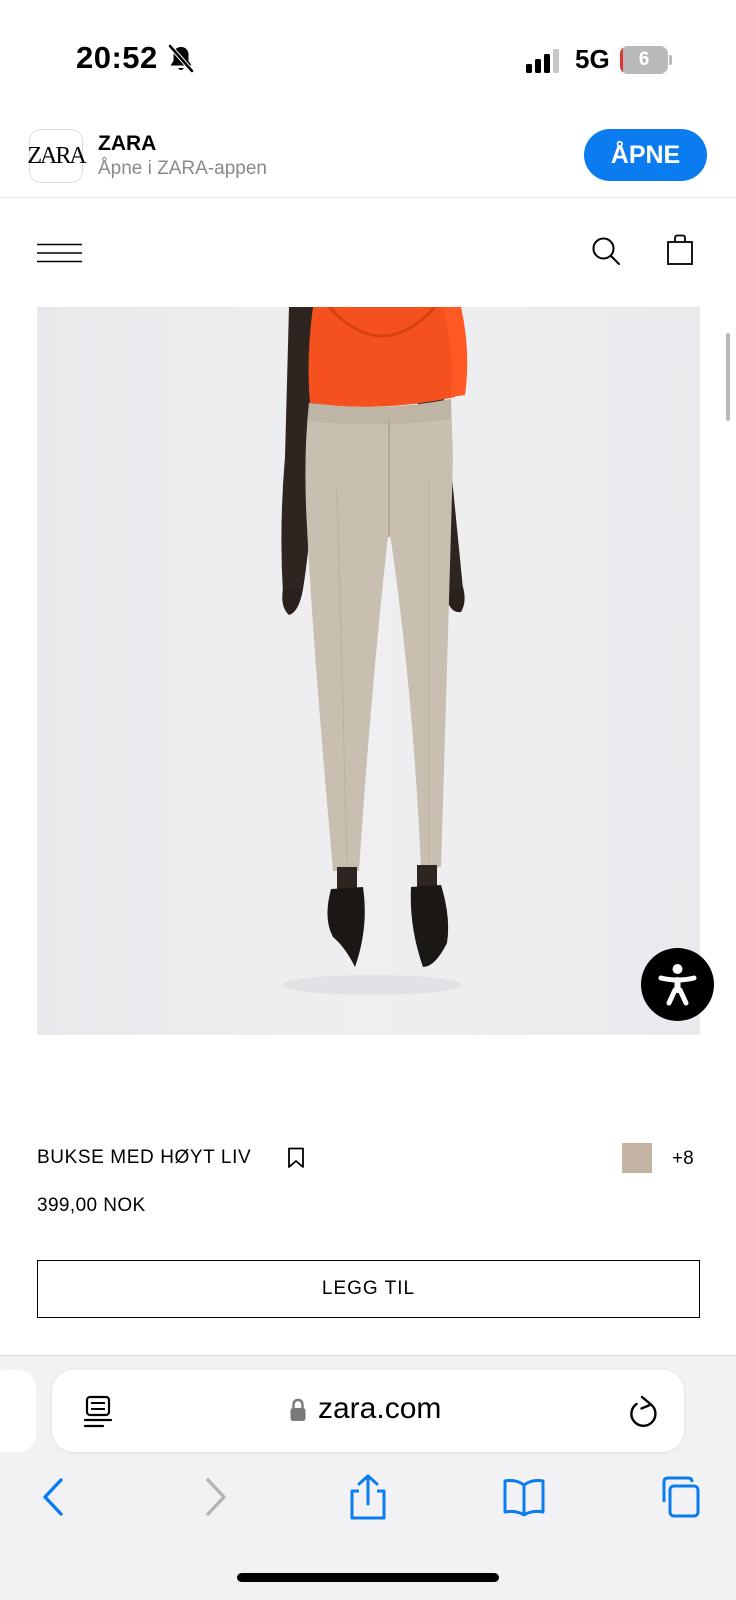 The height and width of the screenshot is (1600, 736). What do you see at coordinates (368, 1289) in the screenshot?
I see `add-to-cart-button: LEGG TIL` at bounding box center [368, 1289].